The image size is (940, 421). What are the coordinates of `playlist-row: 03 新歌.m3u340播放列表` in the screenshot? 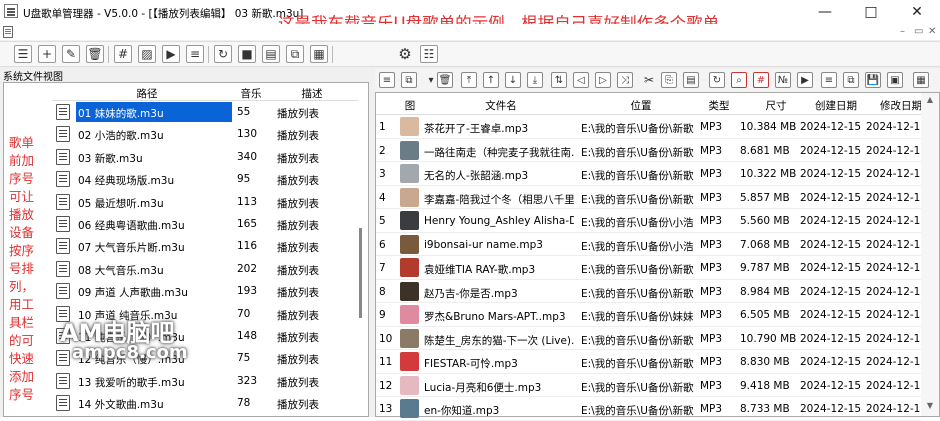 It's located at (205, 157).